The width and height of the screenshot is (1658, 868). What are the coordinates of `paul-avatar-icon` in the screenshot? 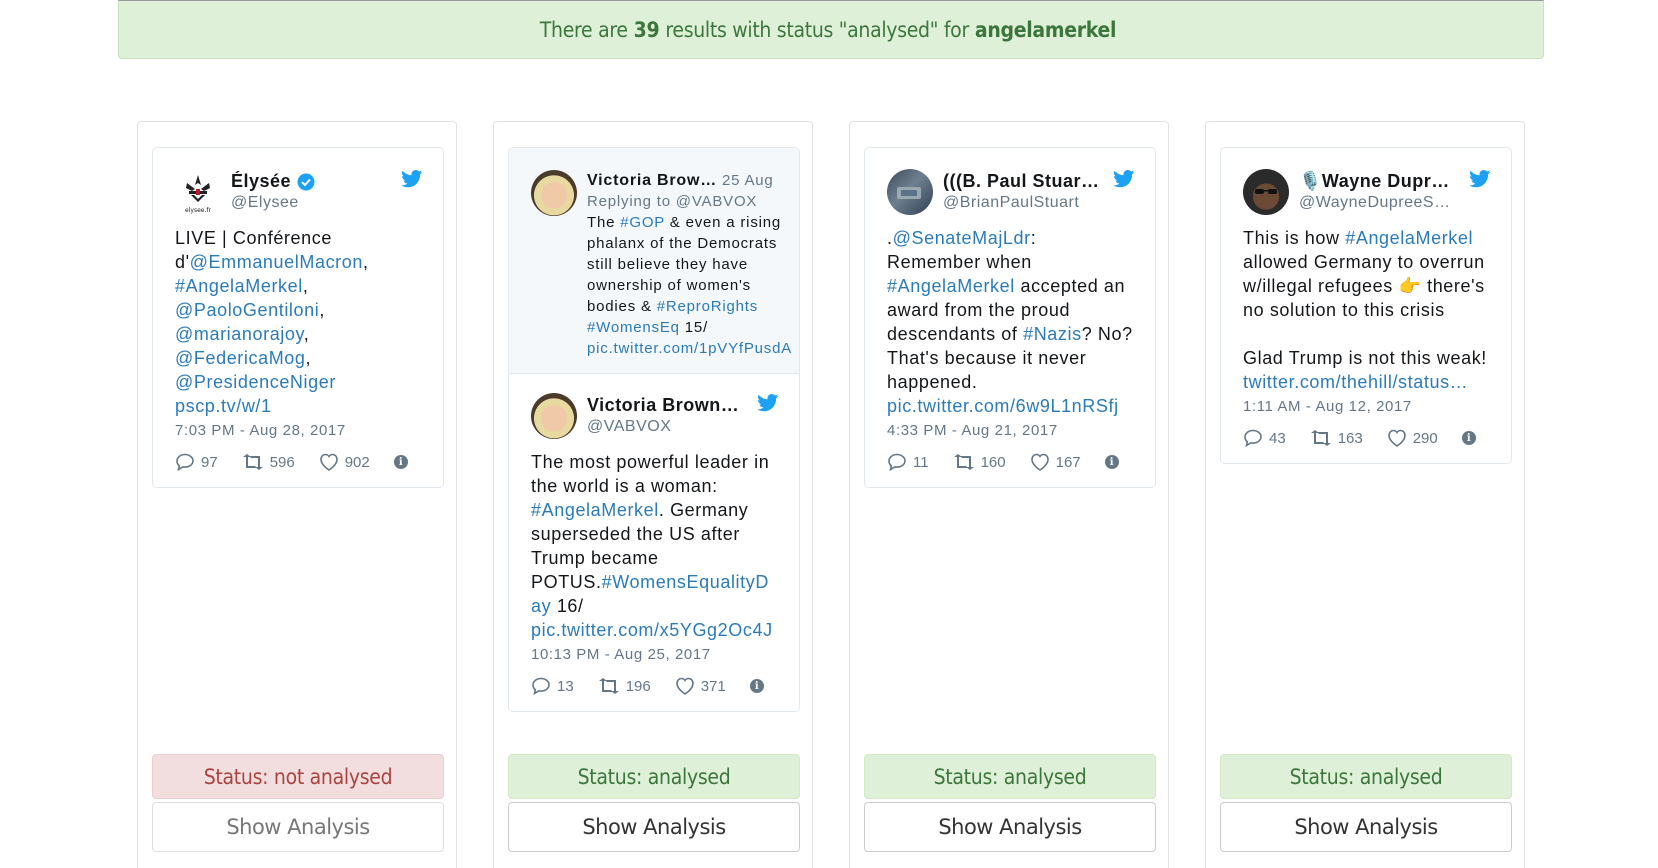 It's located at (910, 192).